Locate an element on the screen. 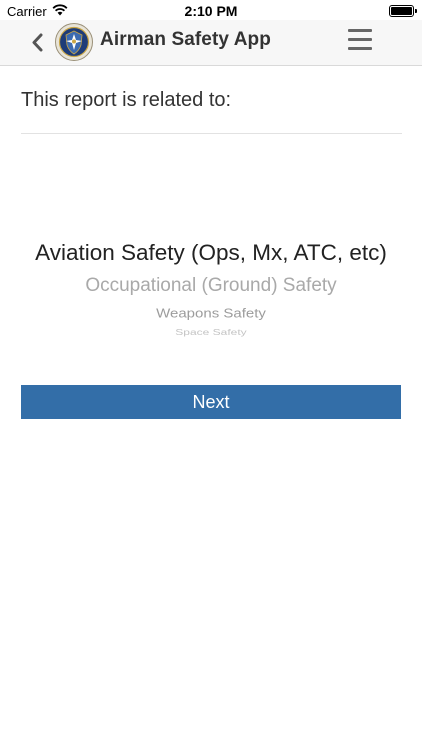  next-button: Next is located at coordinates (211, 402).